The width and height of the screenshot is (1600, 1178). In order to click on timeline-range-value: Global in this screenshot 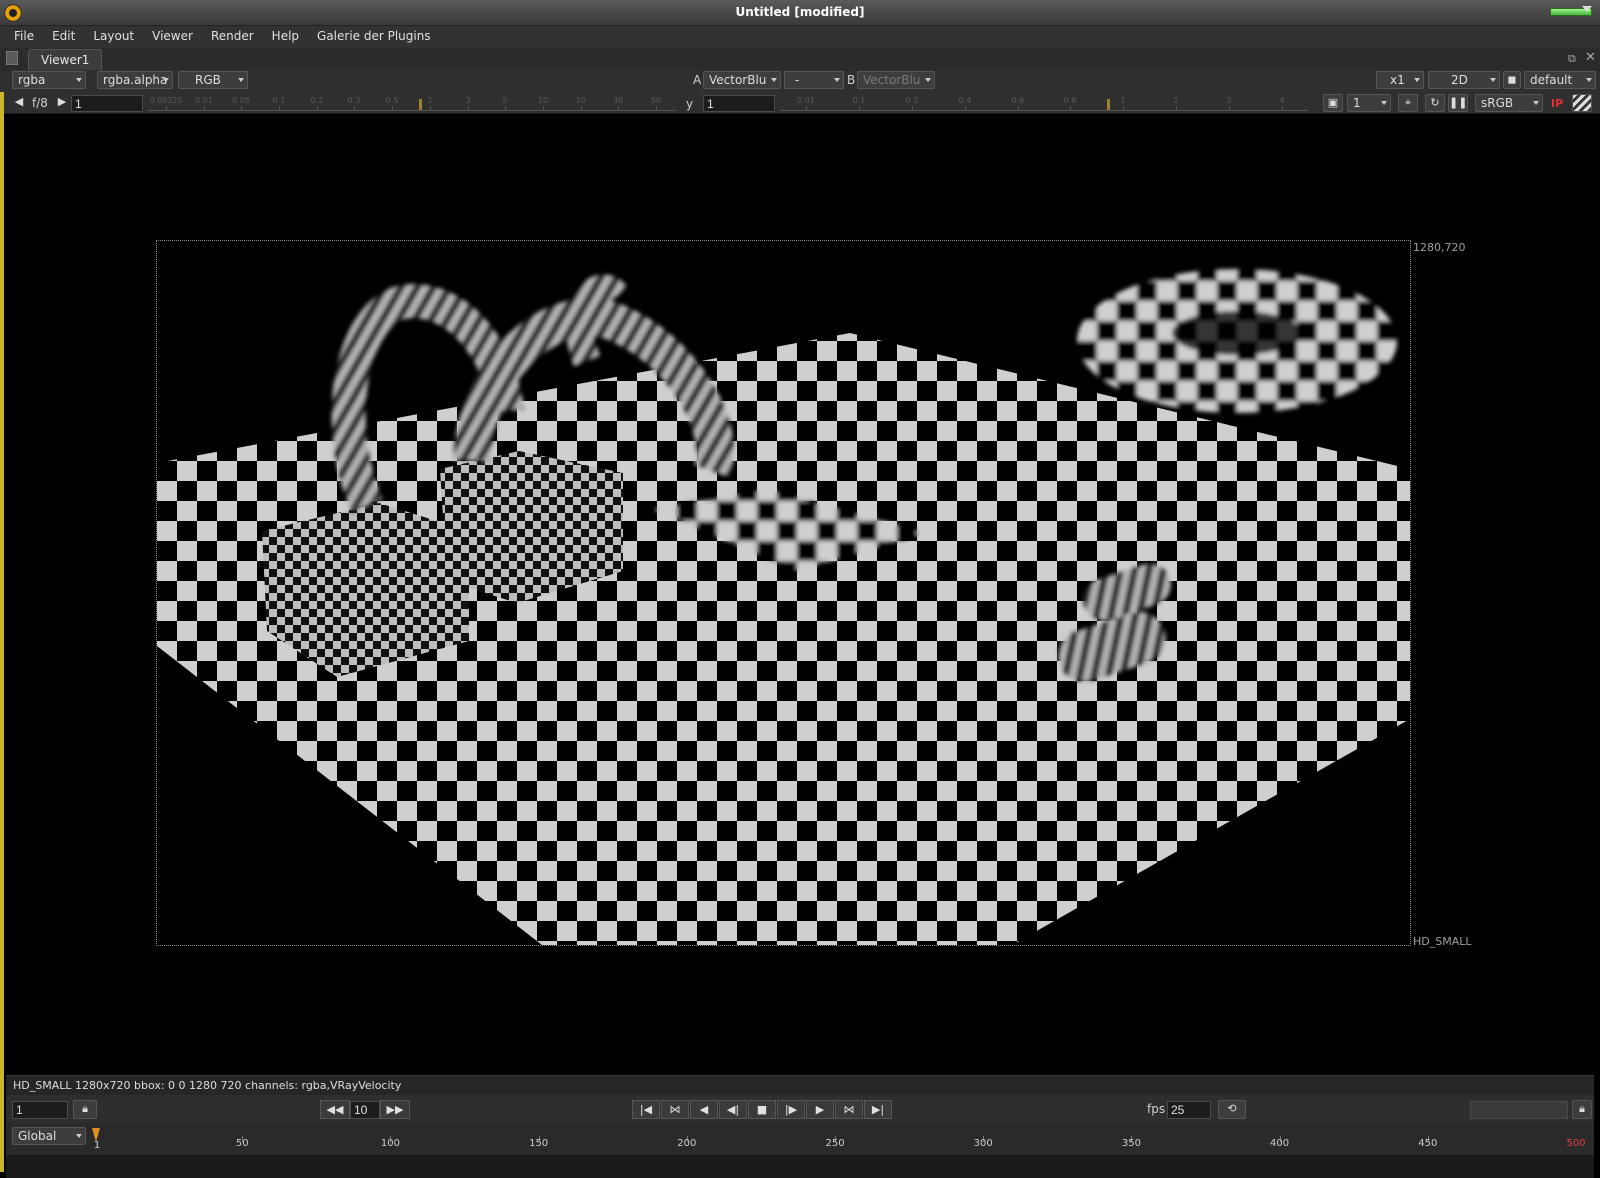, I will do `click(37, 1136)`.